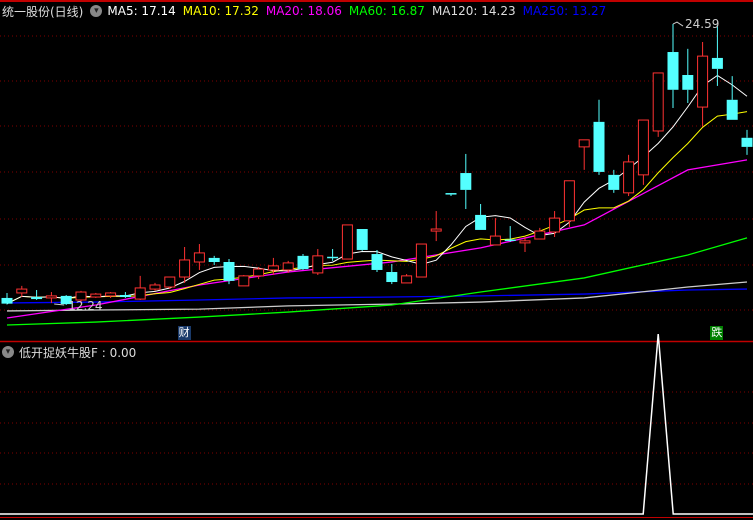 This screenshot has height=520, width=753. What do you see at coordinates (184, 333) in the screenshot?
I see `cai-marker: 财` at bounding box center [184, 333].